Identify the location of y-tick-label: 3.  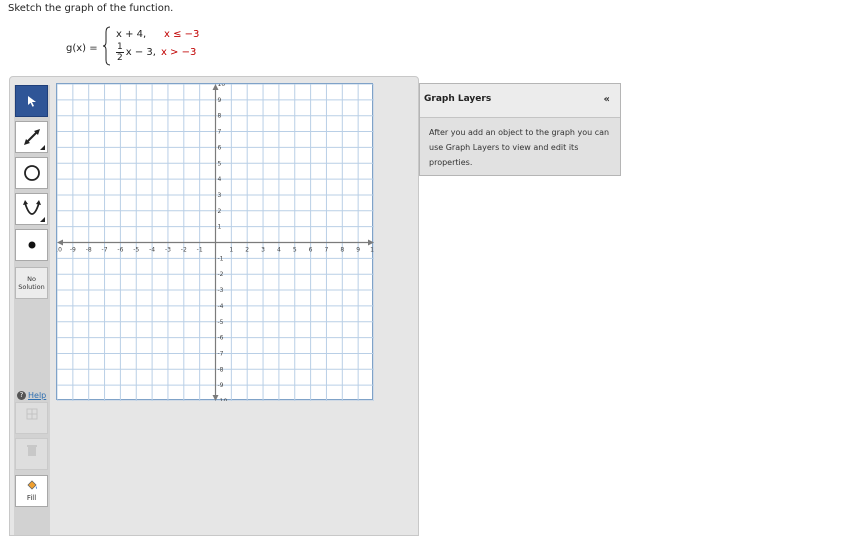
(220, 195).